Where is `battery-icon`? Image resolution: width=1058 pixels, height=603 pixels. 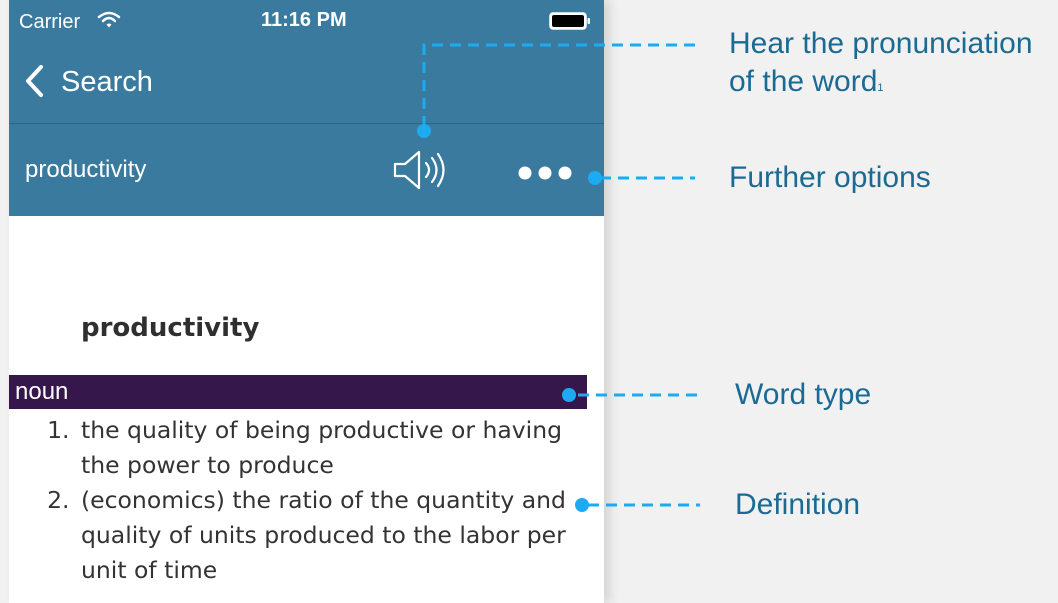 battery-icon is located at coordinates (569, 21).